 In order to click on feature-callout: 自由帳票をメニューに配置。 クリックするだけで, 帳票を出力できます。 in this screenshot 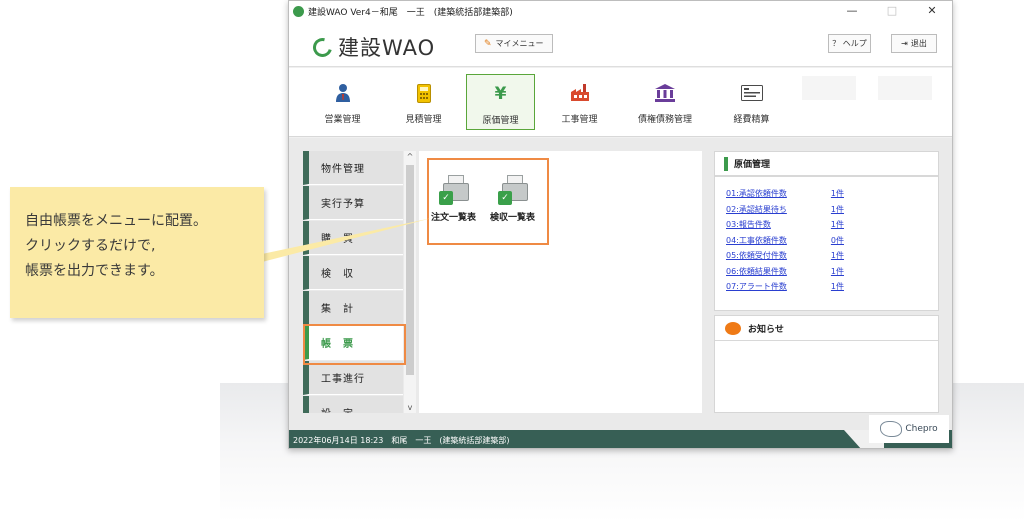, I will do `click(137, 252)`.